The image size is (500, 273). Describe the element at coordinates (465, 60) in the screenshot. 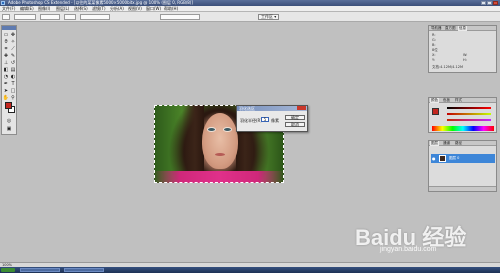

I see `info-h: H:` at that location.